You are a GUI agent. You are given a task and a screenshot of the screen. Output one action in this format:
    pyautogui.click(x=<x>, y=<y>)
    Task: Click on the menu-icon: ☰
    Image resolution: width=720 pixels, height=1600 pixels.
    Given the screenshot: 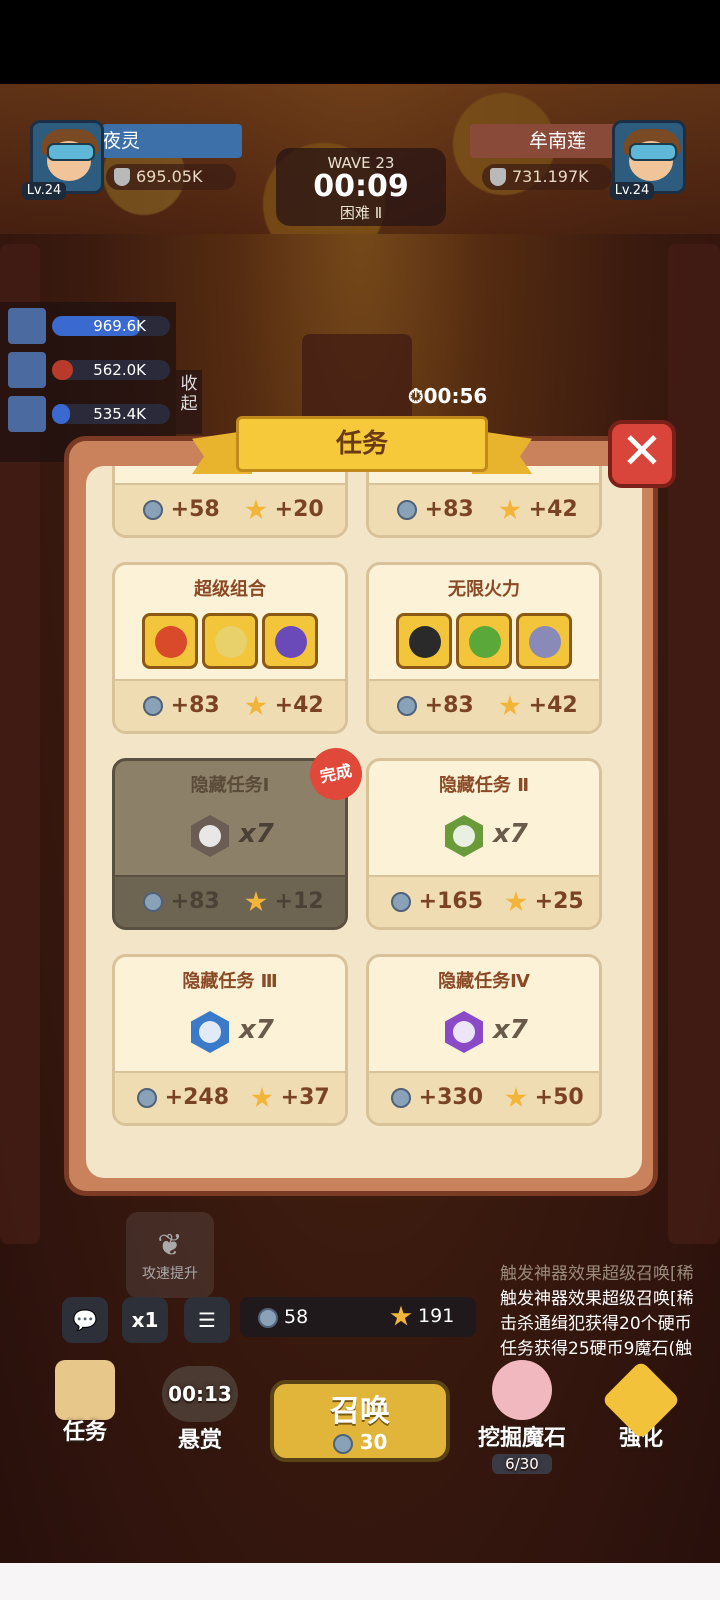 What is the action you would take?
    pyautogui.click(x=207, y=1320)
    